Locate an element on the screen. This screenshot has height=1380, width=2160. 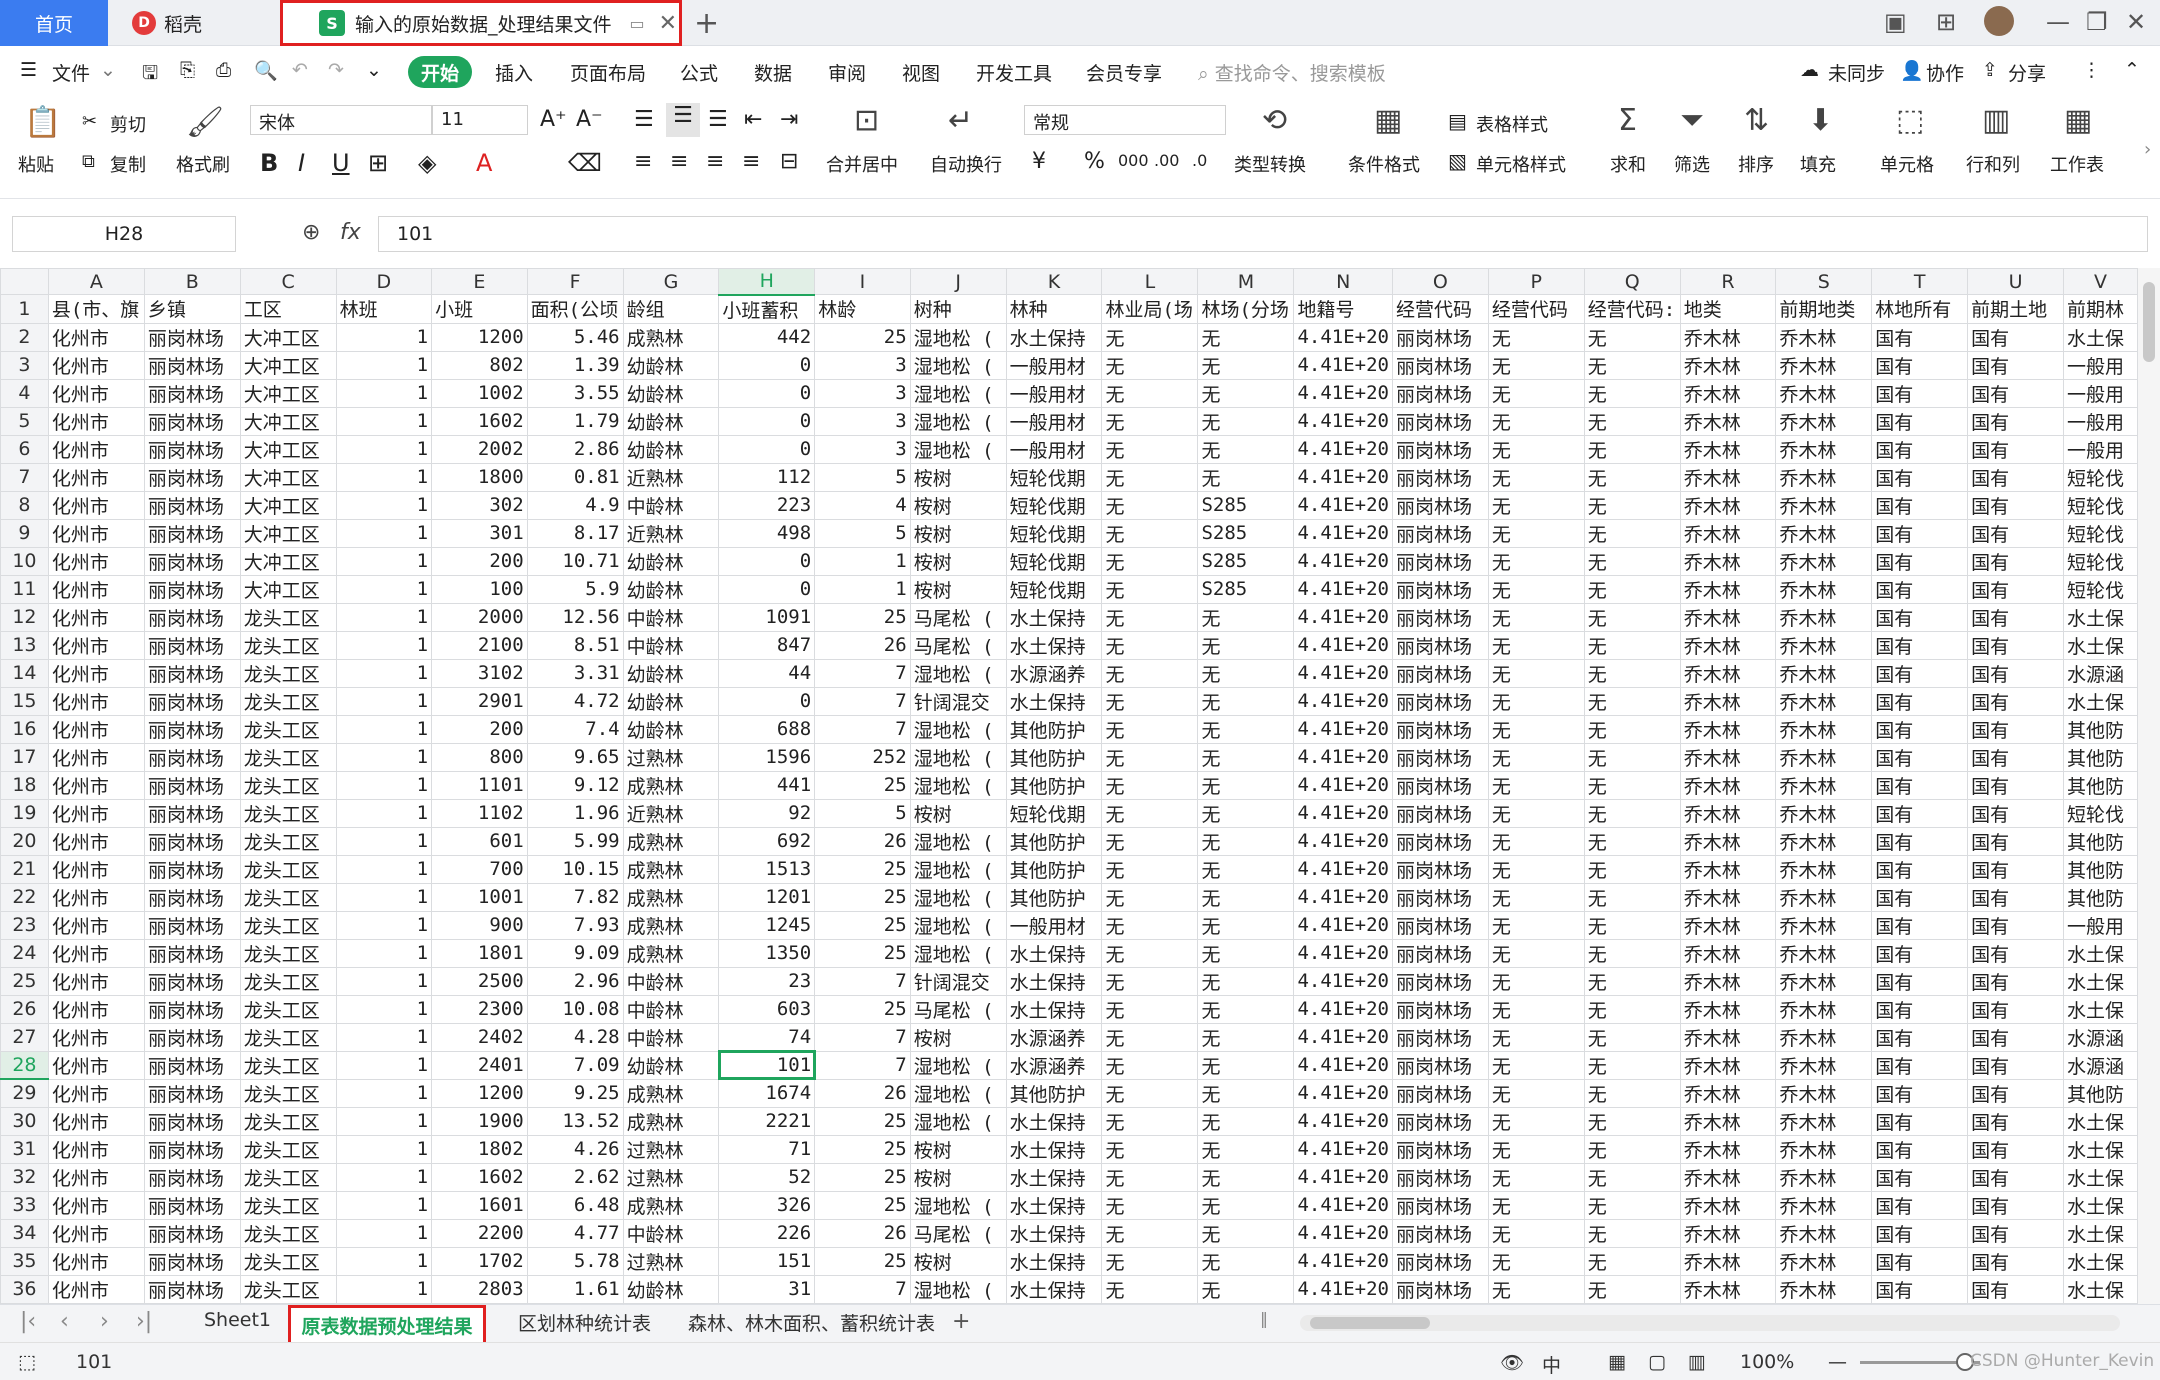
table-cell: 大冲工区 is located at coordinates (288, 337).